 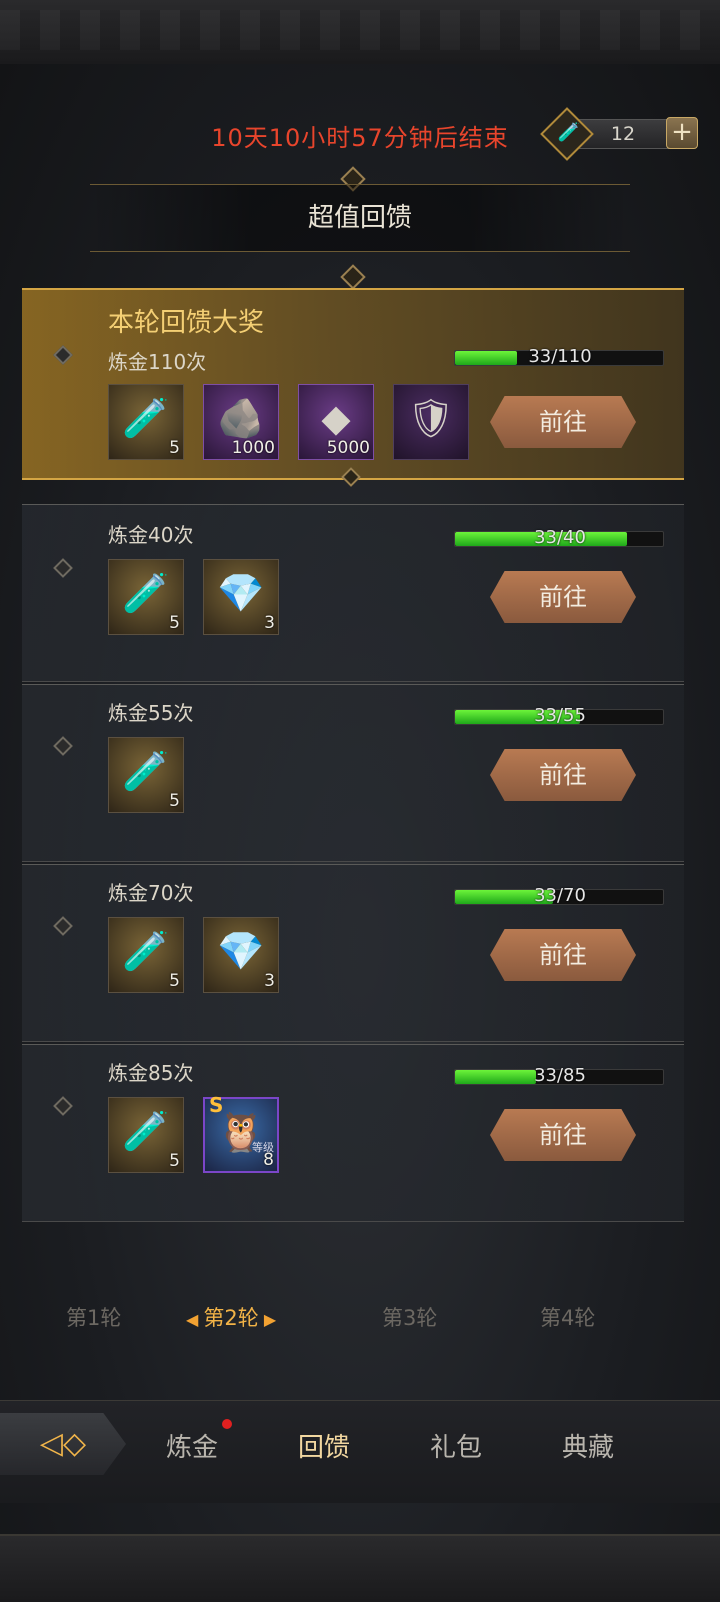 I want to click on round-tab: 第4轮, so click(x=567, y=1317).